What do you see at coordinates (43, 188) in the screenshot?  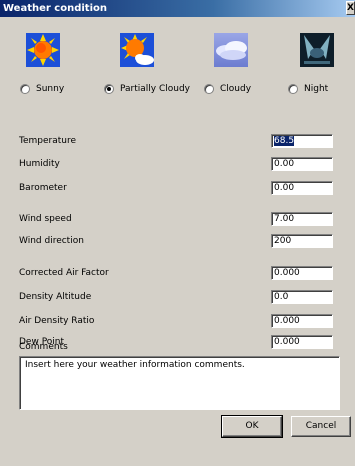 I see `barometer-label: Barometer` at bounding box center [43, 188].